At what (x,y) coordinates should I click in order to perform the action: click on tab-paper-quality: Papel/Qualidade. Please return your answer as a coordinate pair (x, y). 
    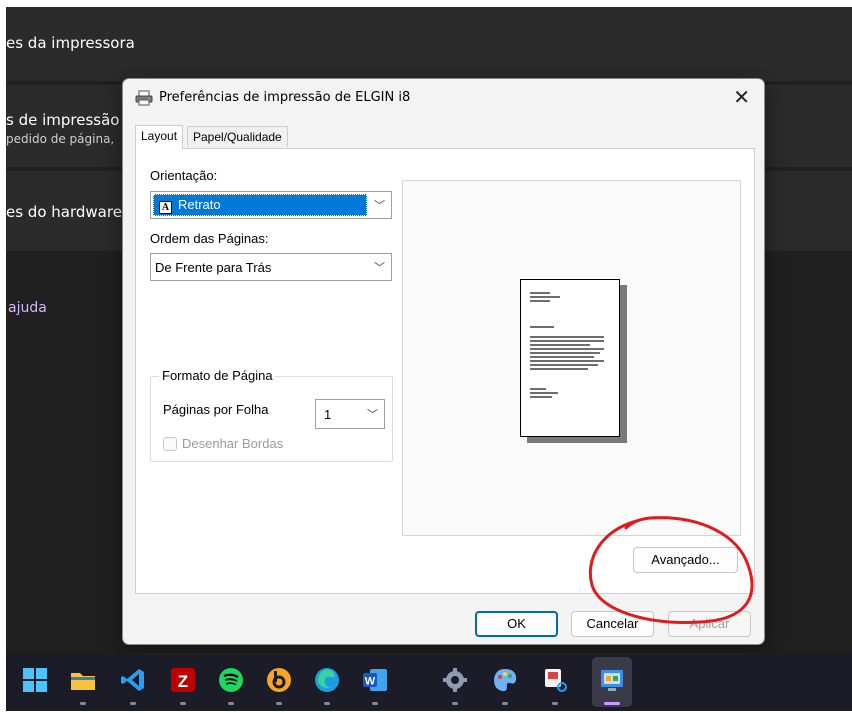
    Looking at the image, I should click on (237, 136).